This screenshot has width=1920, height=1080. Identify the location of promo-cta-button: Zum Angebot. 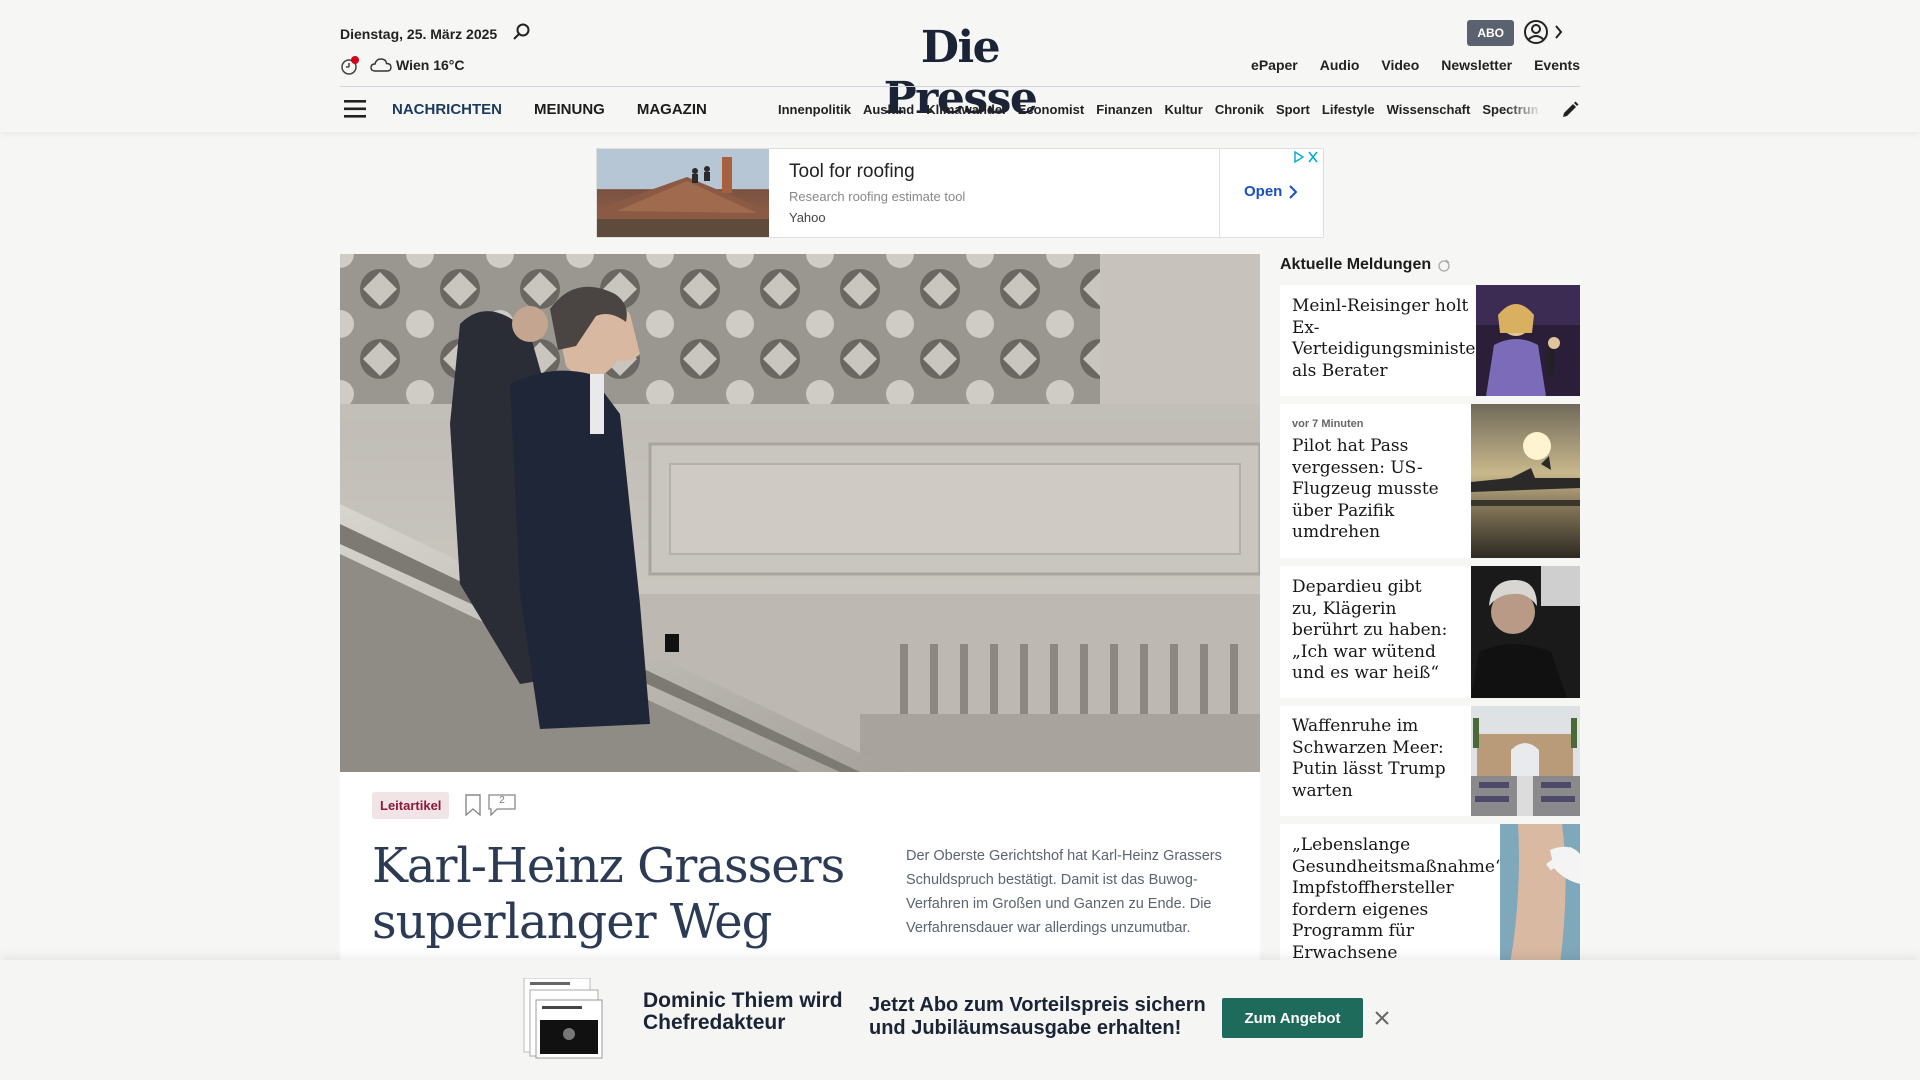
(1292, 1018).